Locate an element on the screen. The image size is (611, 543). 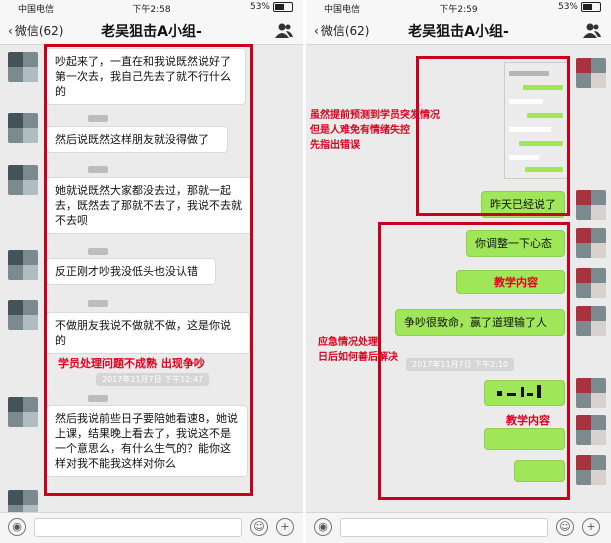
status-bar: 中国电信 下午2:59 53% is located at coordinates (458, 8).